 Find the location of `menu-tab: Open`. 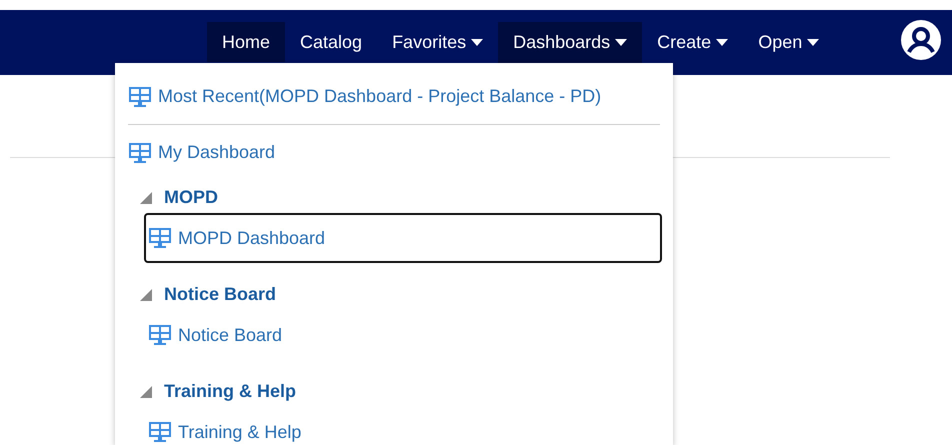

menu-tab: Open is located at coordinates (788, 42).